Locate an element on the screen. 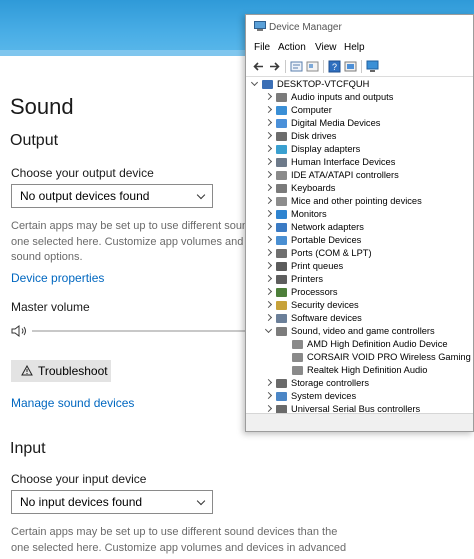 The height and width of the screenshot is (559, 474). tree-item: Audio inputs and outputs is located at coordinates (359, 97).